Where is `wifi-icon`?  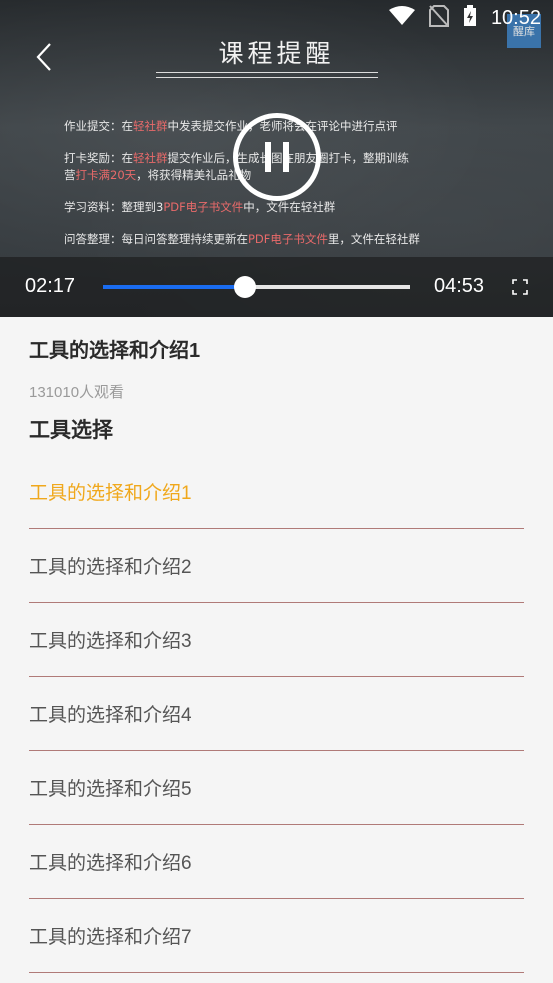 wifi-icon is located at coordinates (401, 18).